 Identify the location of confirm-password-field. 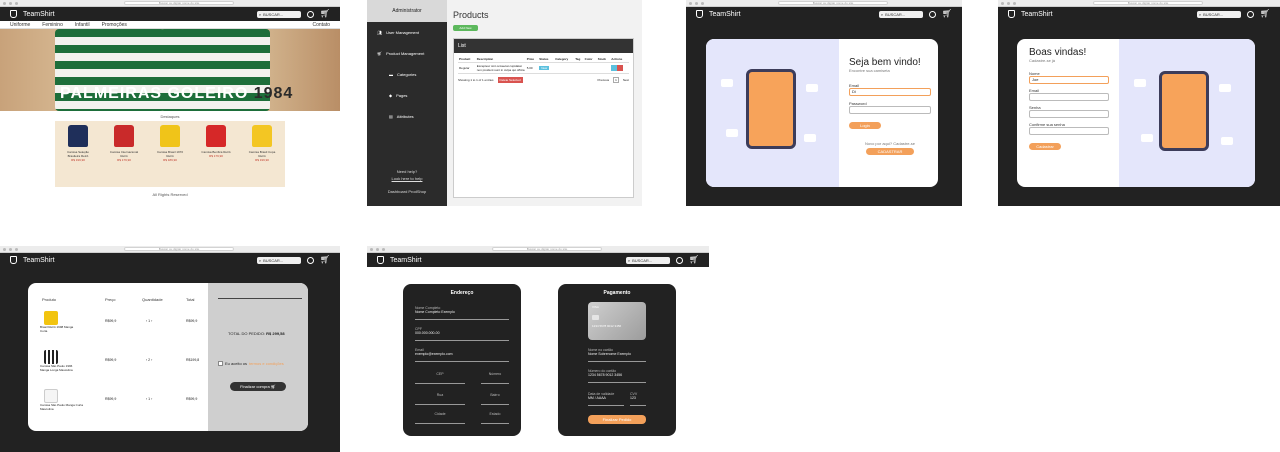
(1069, 131).